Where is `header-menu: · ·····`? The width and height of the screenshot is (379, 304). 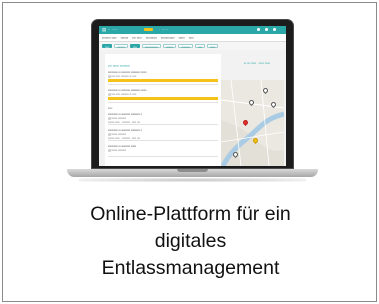 header-menu: · ····· is located at coordinates (164, 29).